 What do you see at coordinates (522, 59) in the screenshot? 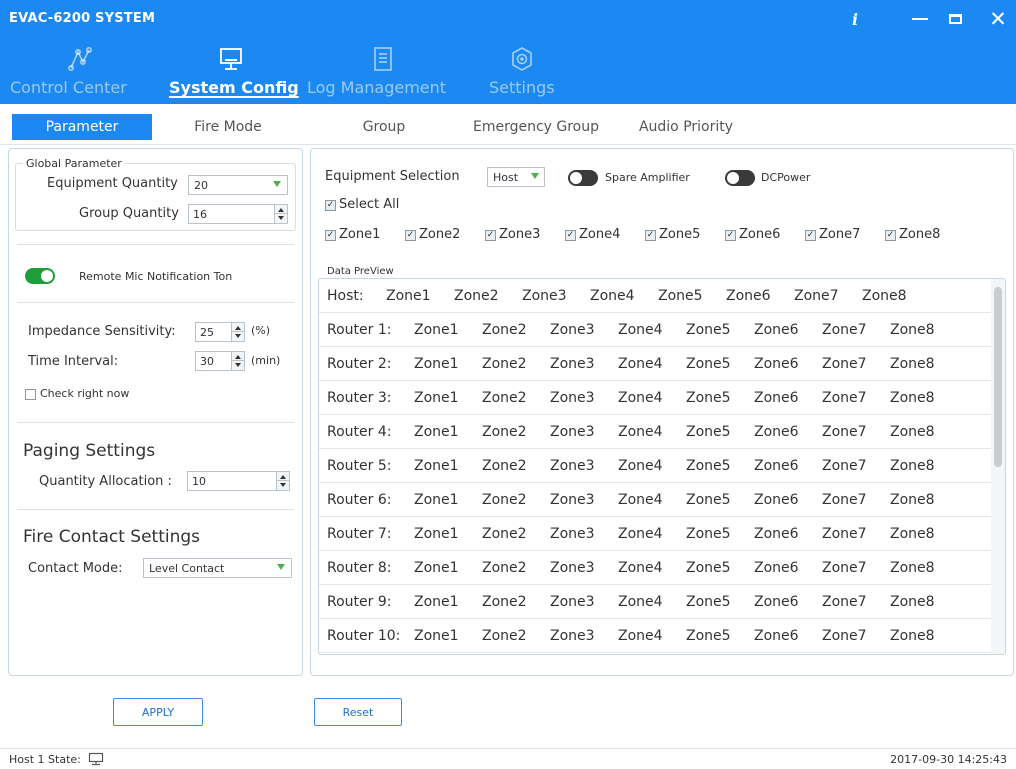
I see `gear-icon` at bounding box center [522, 59].